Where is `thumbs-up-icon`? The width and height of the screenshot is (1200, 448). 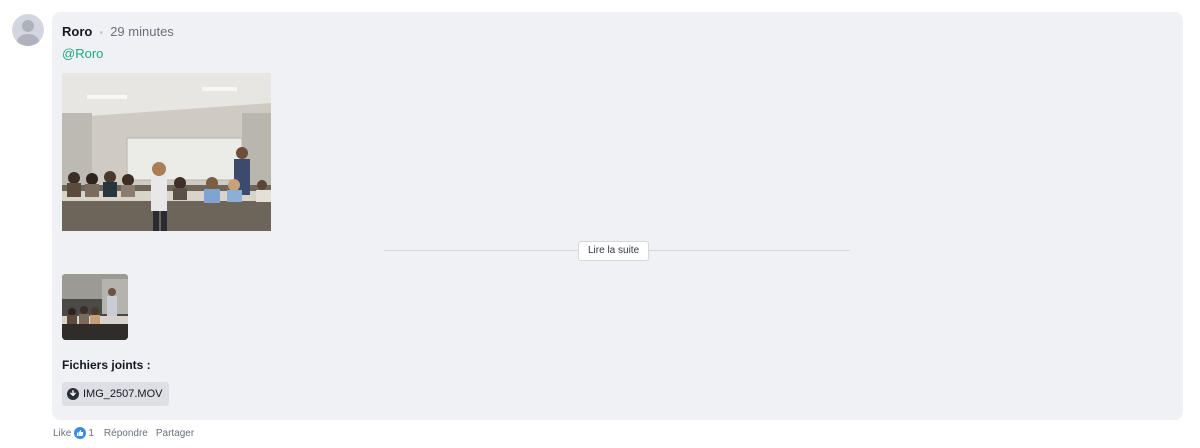 thumbs-up-icon is located at coordinates (80, 433).